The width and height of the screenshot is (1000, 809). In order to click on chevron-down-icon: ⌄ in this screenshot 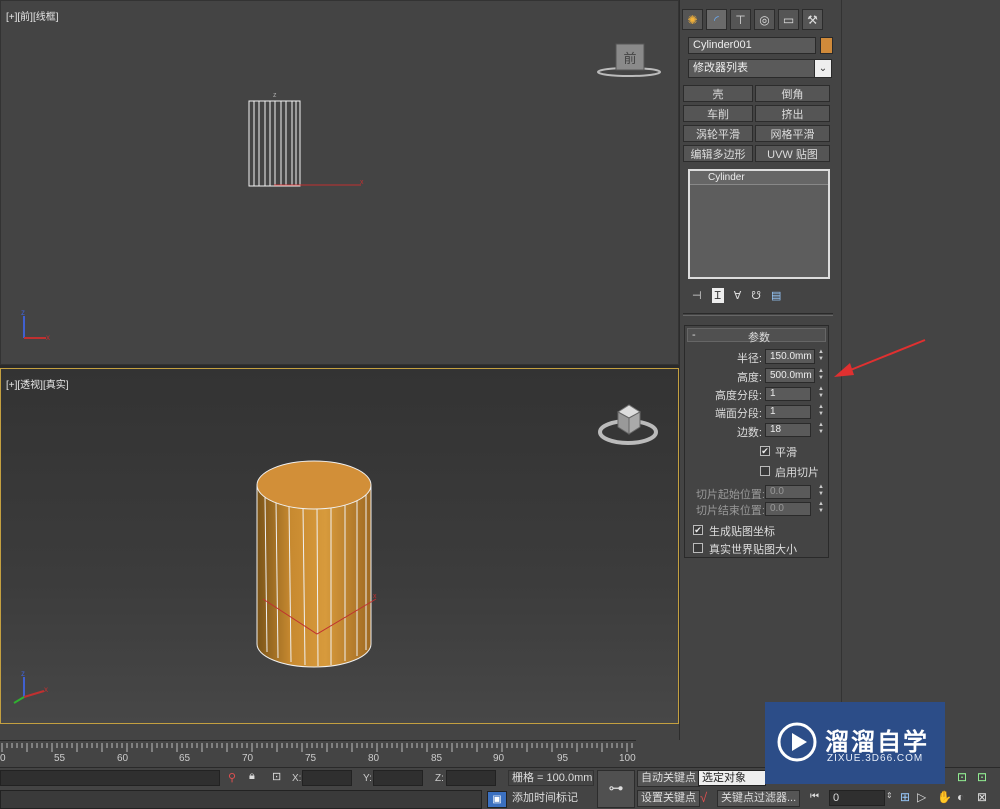, I will do `click(823, 68)`.